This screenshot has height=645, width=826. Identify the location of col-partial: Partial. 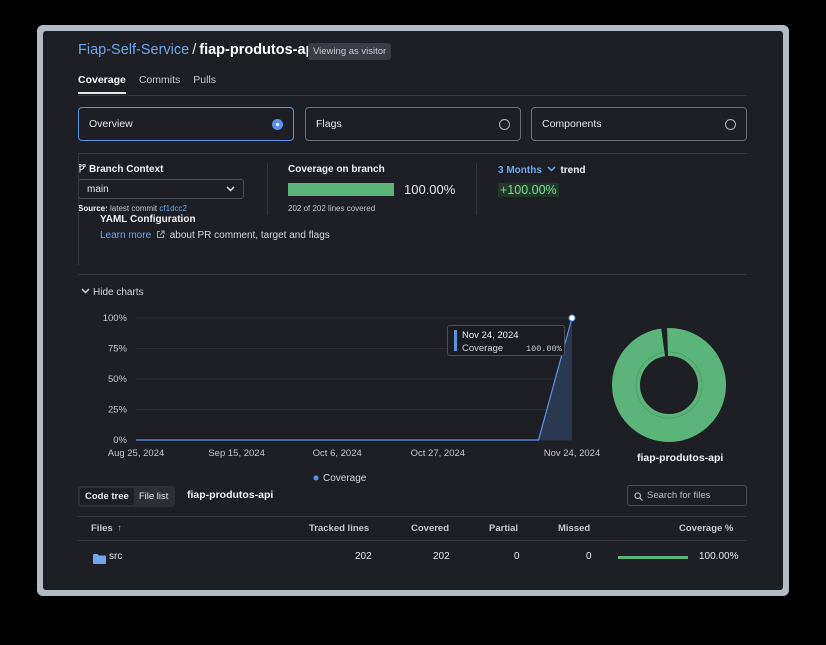
(503, 528).